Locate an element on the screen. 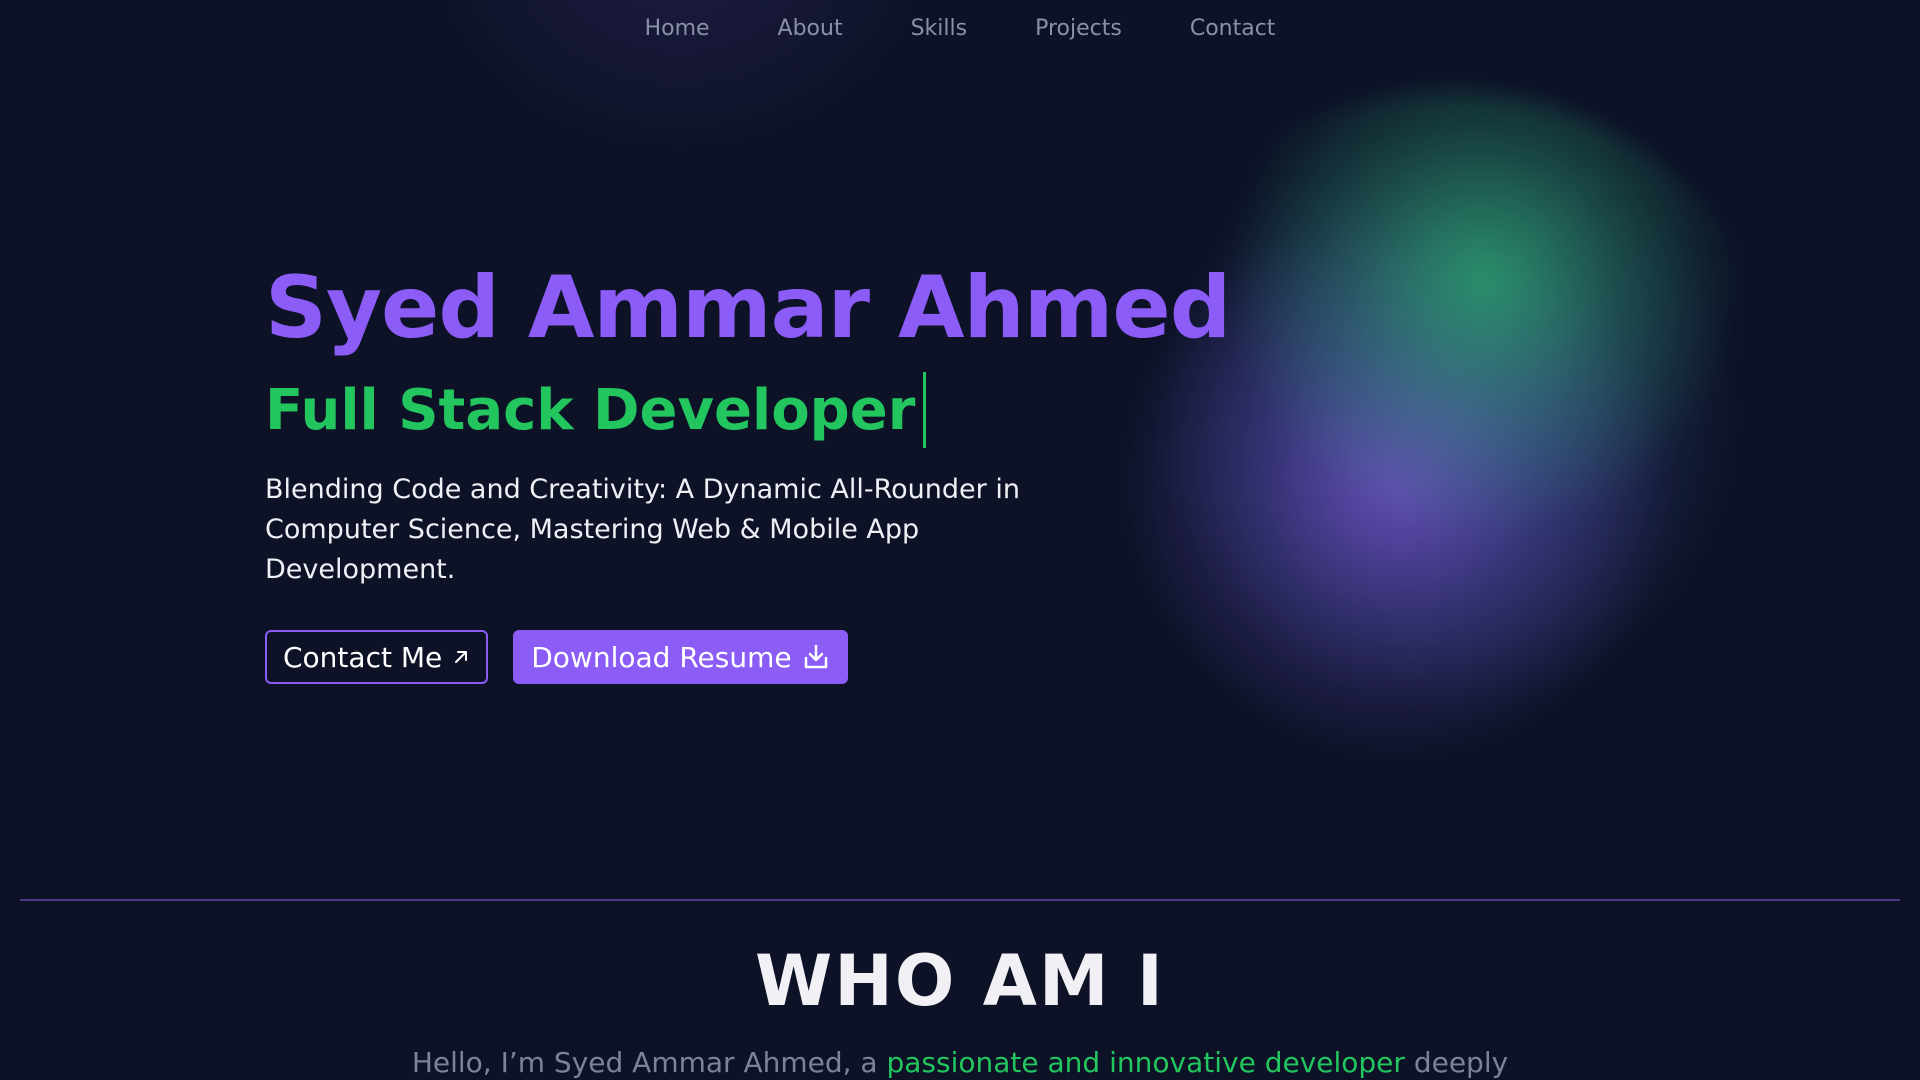  contact-me-button: Contact Me is located at coordinates (377, 657).